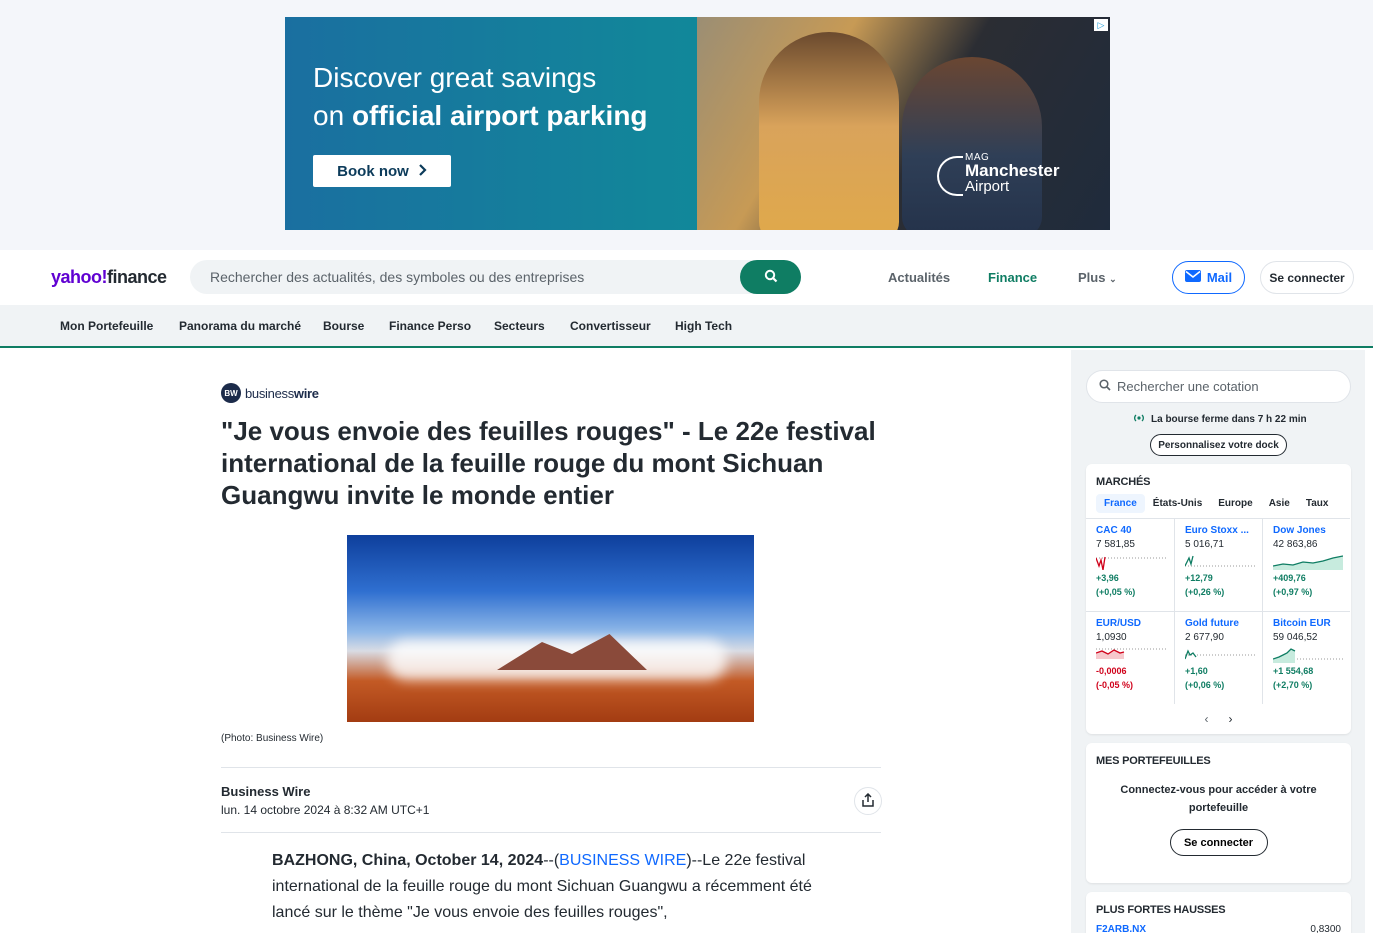 The height and width of the screenshot is (933, 1373). Describe the element at coordinates (1113, 279) in the screenshot. I see `chevron-down-icon: ⌄` at that location.